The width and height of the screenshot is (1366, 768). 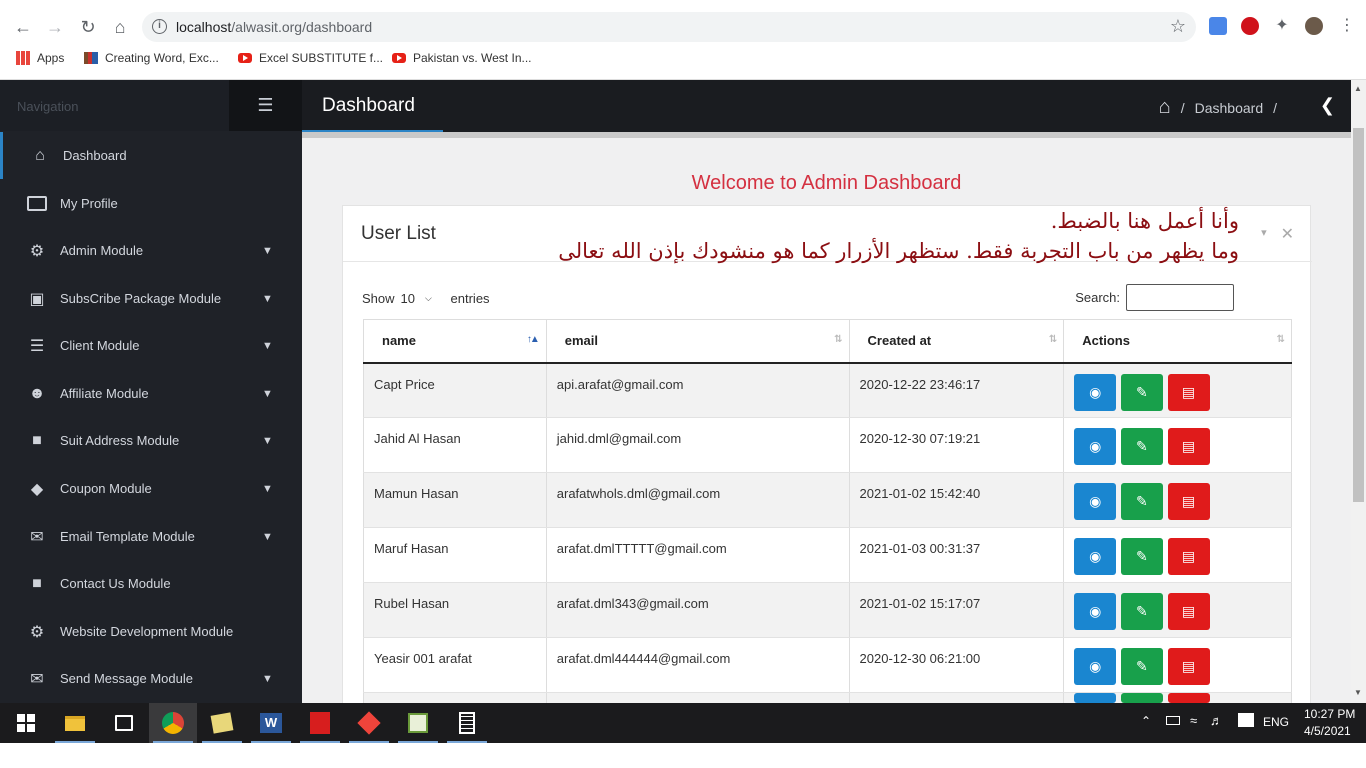 I want to click on chart-app-icon, so click(x=418, y=723).